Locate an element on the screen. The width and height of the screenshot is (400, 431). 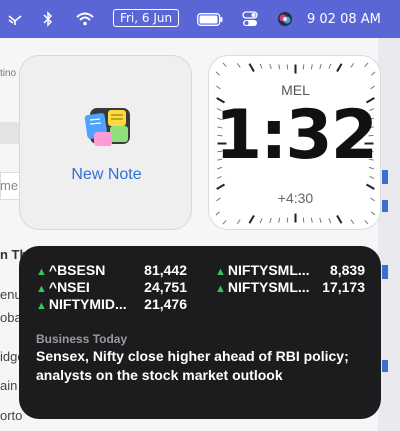
background-text: orto is located at coordinates (11, 415).